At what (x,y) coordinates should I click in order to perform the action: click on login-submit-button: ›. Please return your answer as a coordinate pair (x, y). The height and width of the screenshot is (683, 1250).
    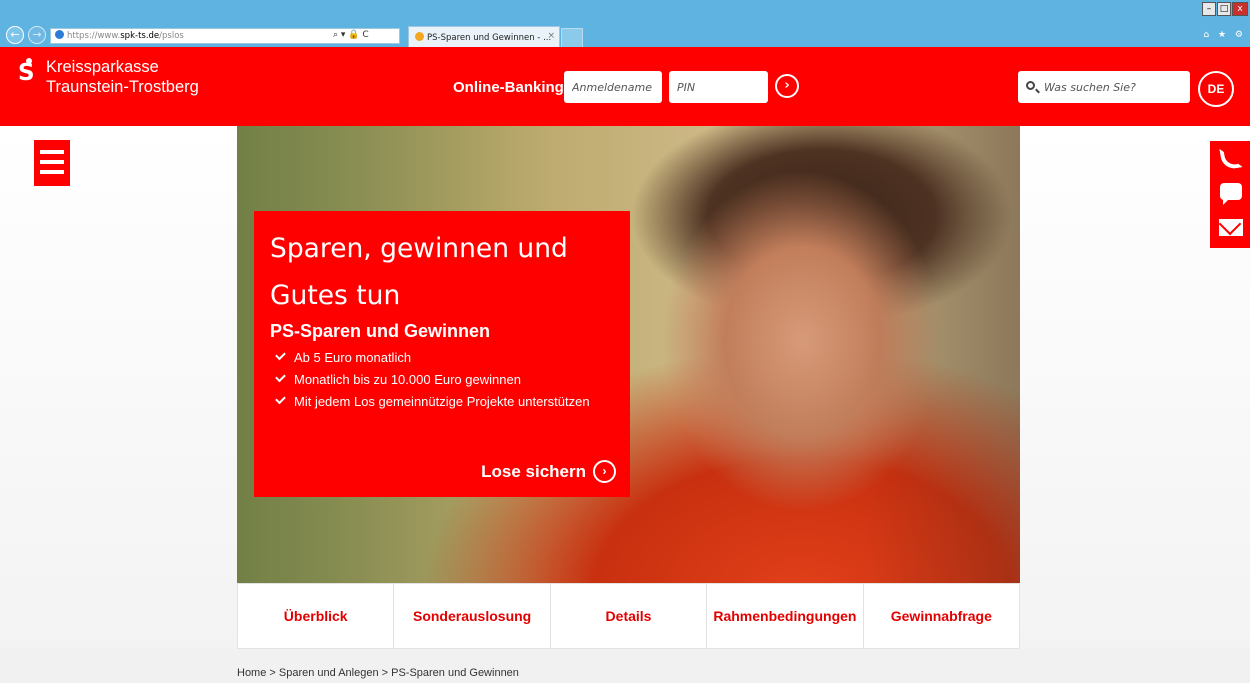
    Looking at the image, I should click on (787, 86).